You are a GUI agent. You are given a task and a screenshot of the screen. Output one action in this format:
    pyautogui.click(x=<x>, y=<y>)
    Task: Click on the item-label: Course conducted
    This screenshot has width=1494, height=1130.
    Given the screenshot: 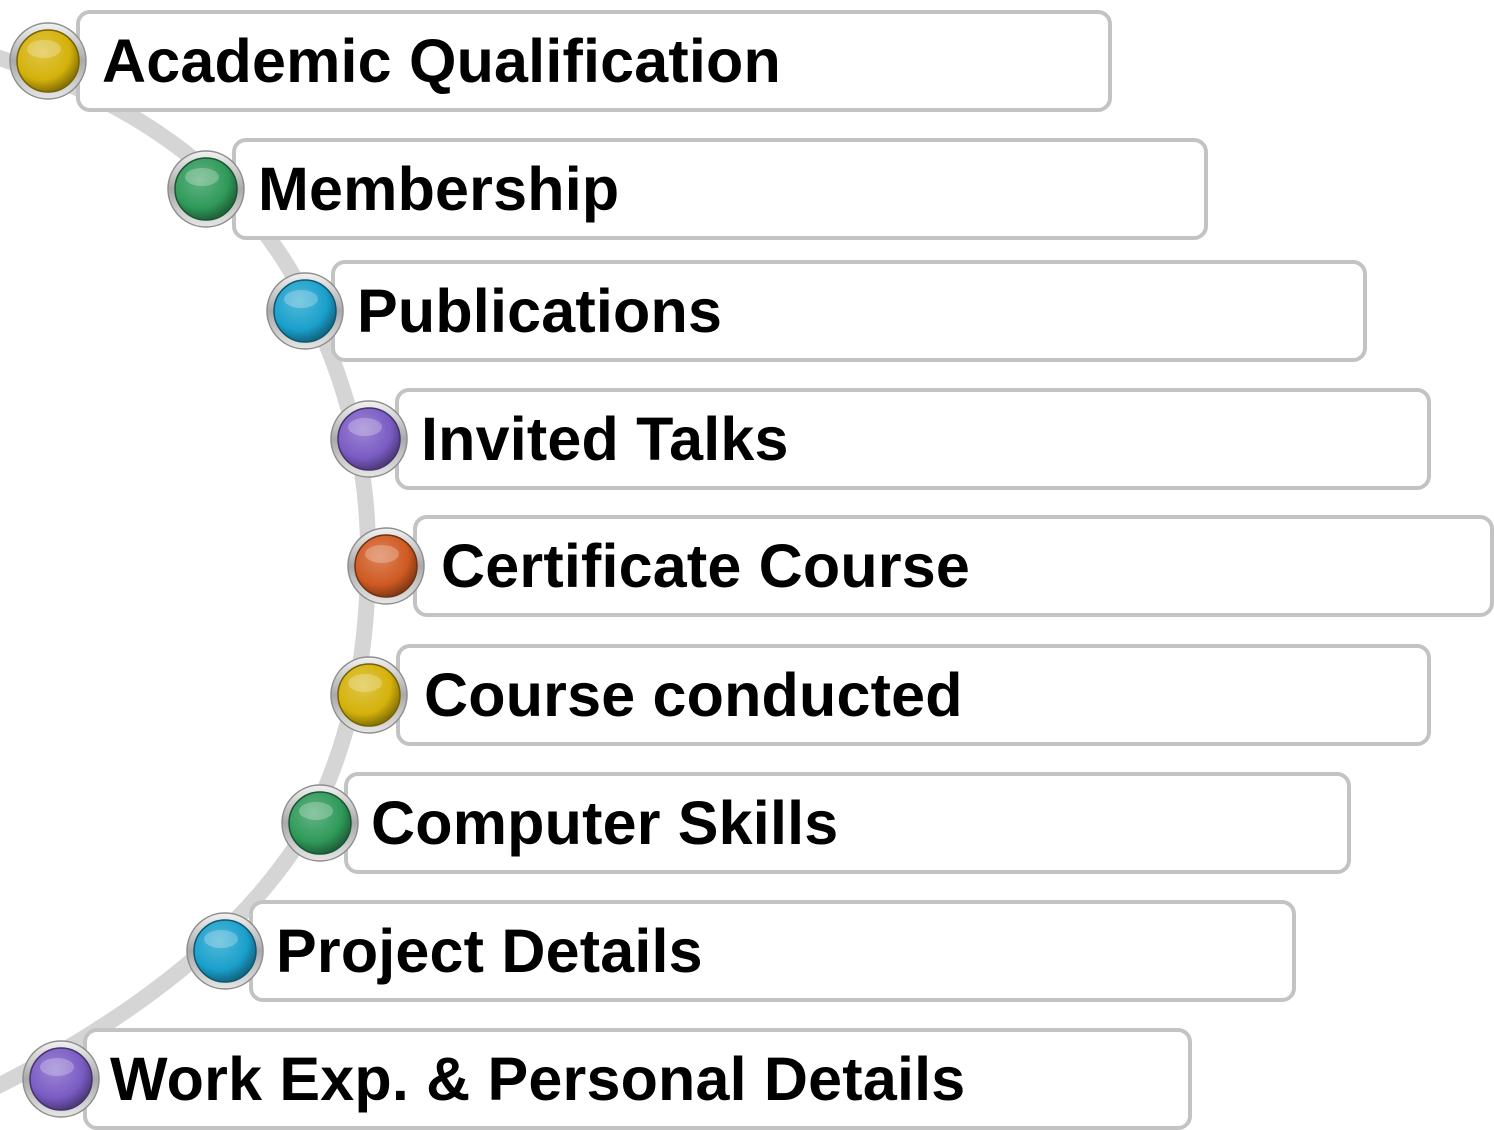 What is the action you would take?
    pyautogui.click(x=693, y=695)
    